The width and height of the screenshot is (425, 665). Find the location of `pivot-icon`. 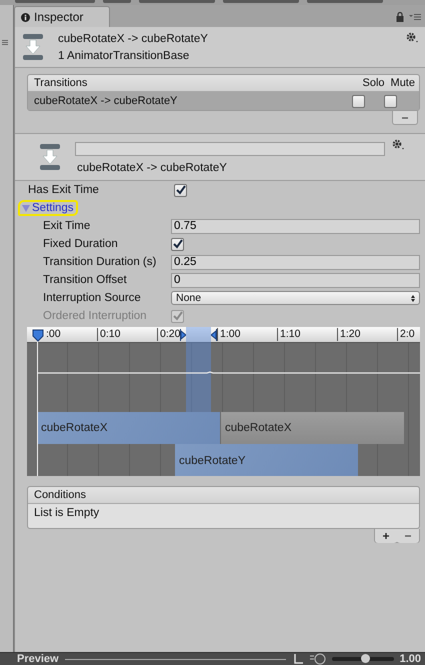

pivot-icon is located at coordinates (298, 659).